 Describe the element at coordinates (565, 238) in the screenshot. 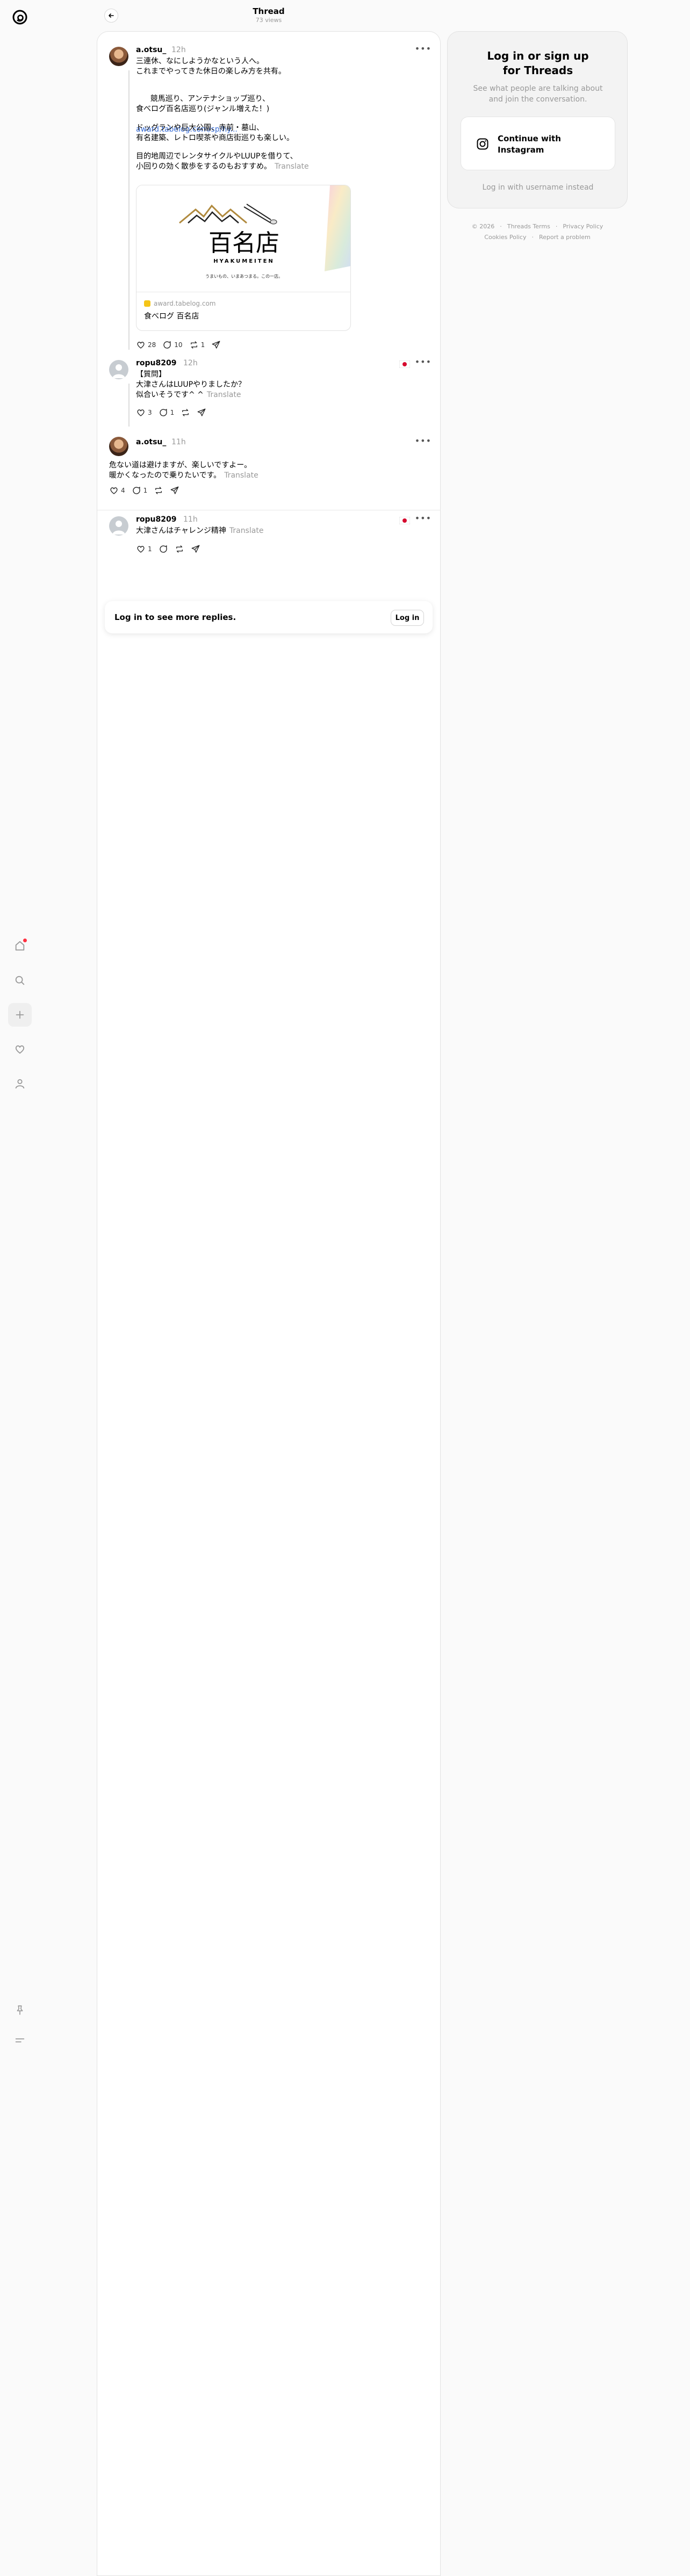

I see `report-link: Report a problem` at that location.